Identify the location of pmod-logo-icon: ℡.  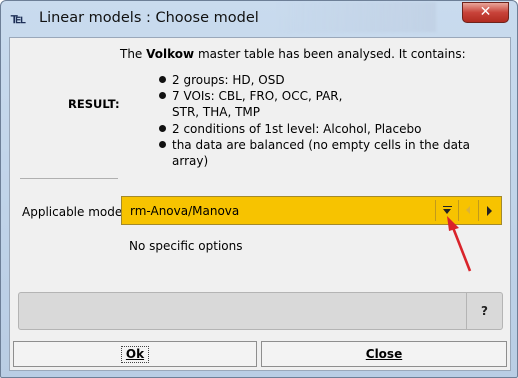
(19, 19).